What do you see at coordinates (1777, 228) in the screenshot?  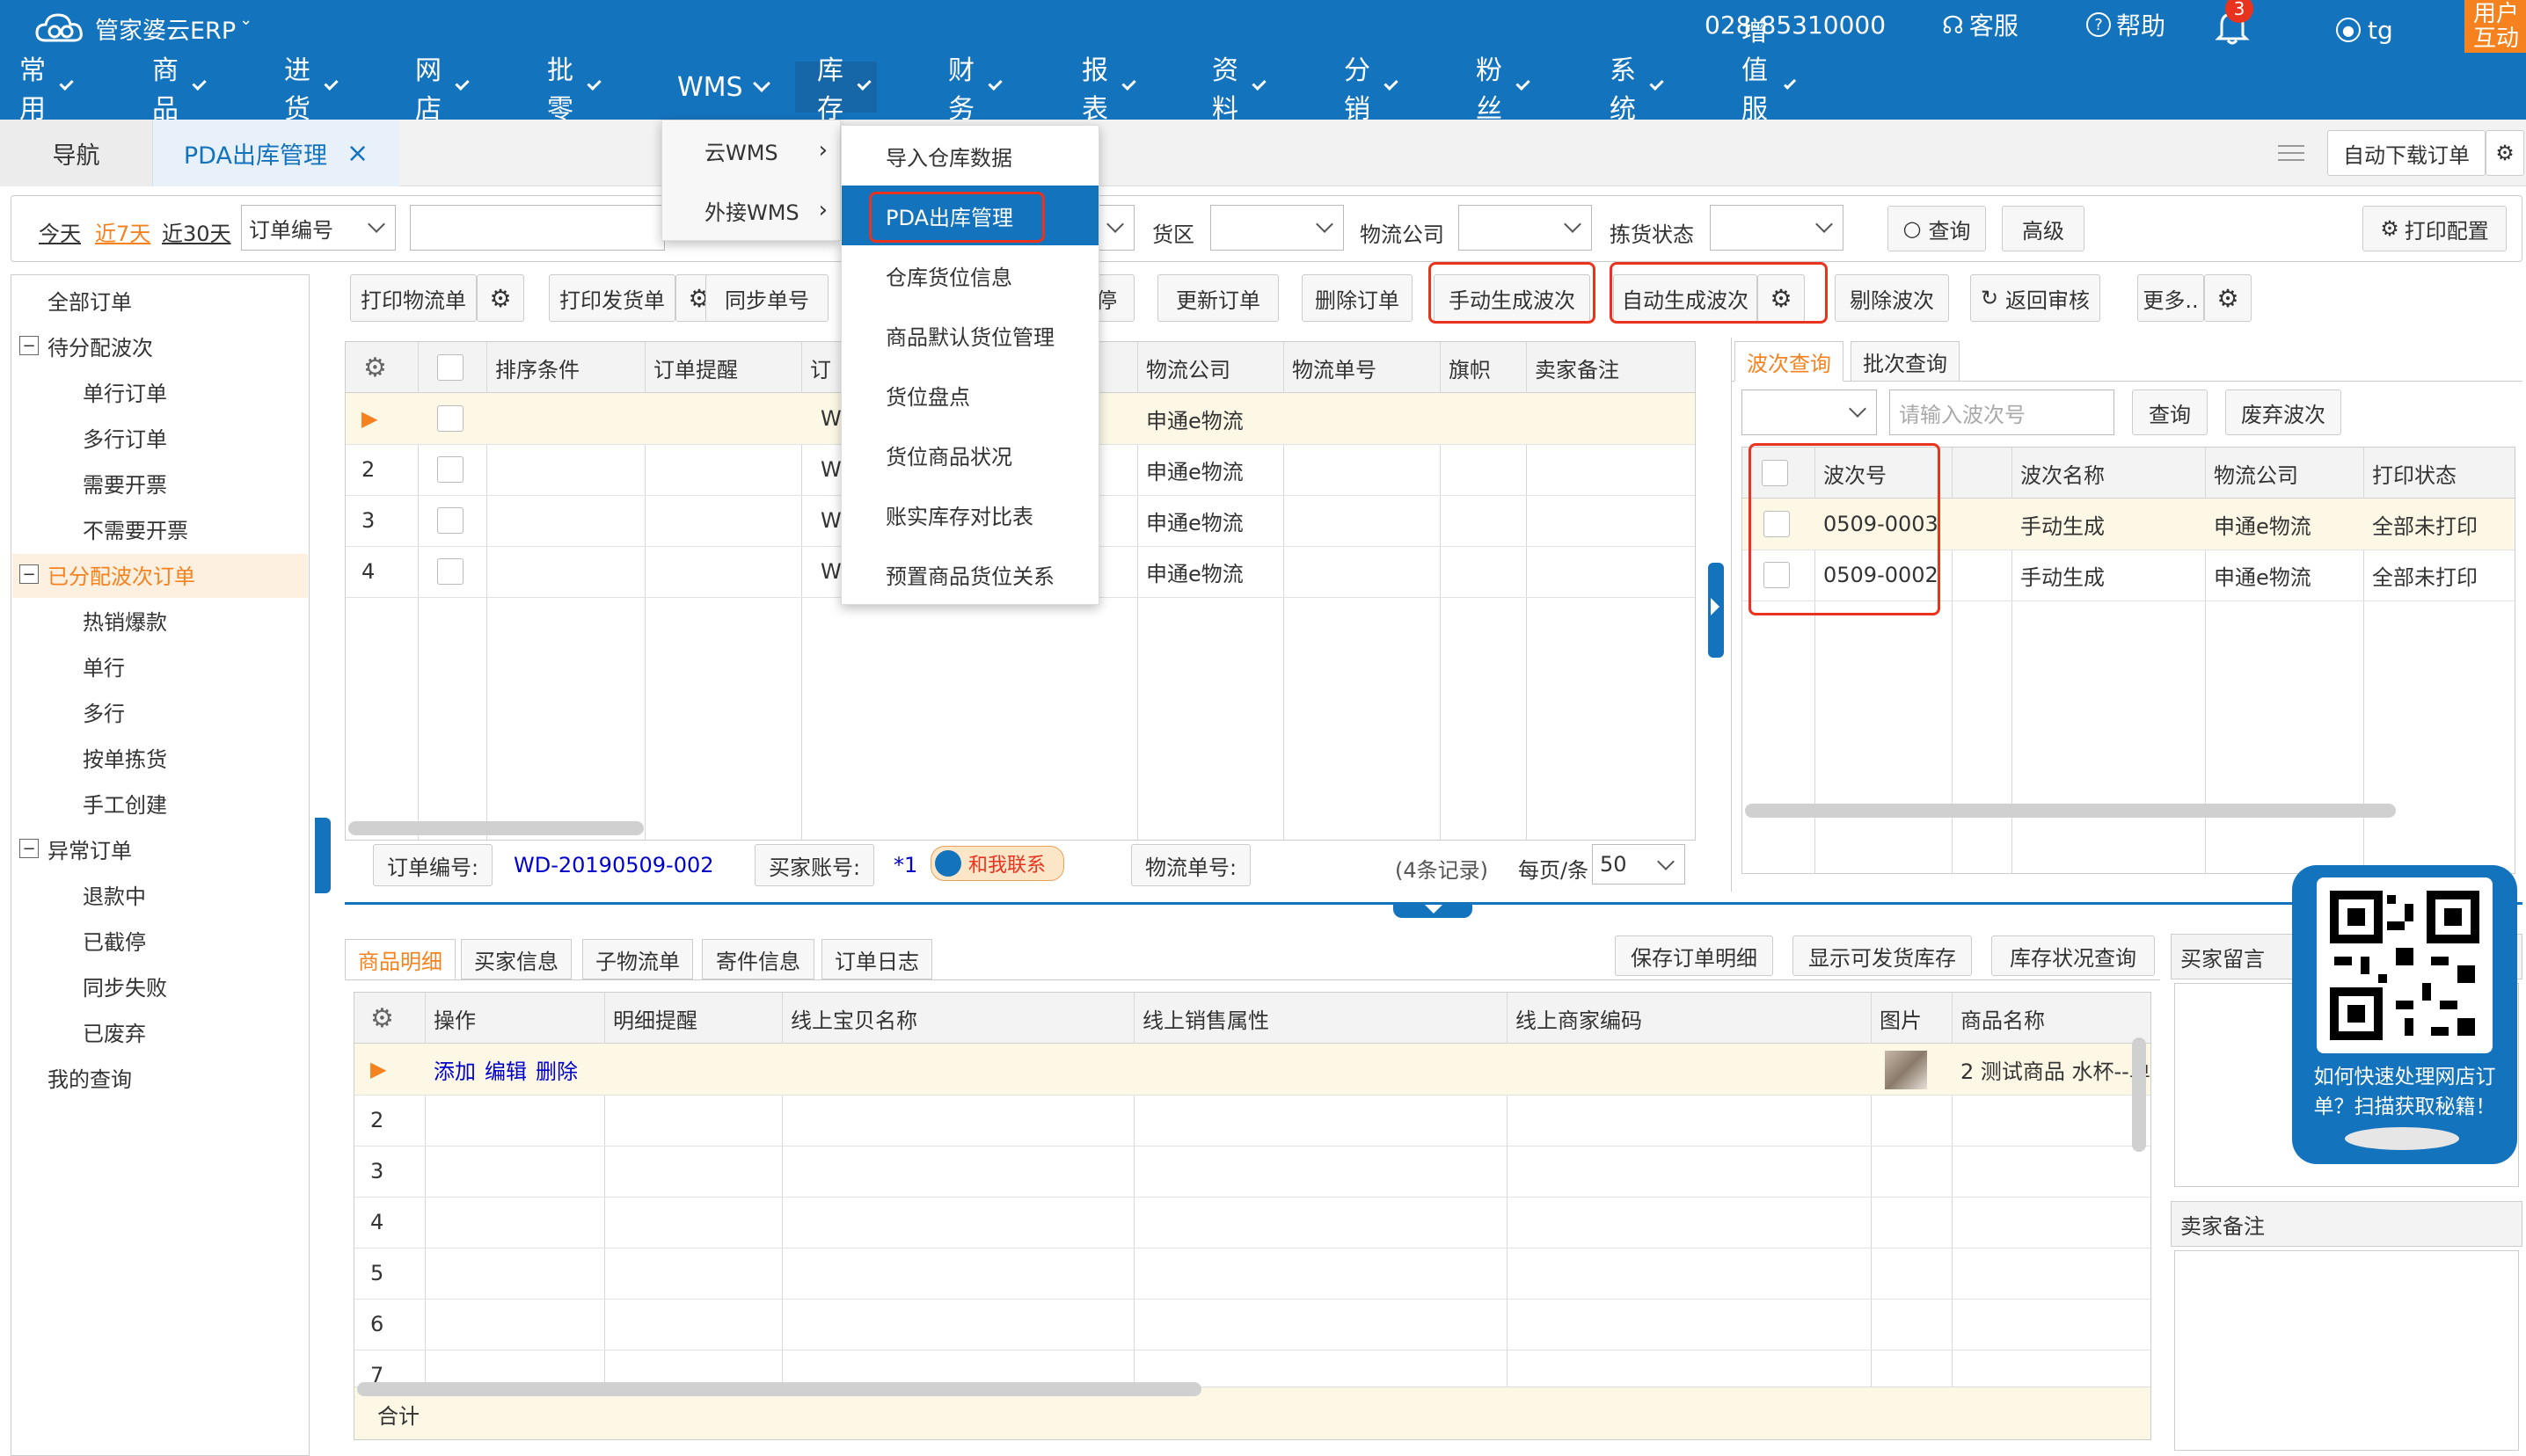 I see `pick-status-select` at bounding box center [1777, 228].